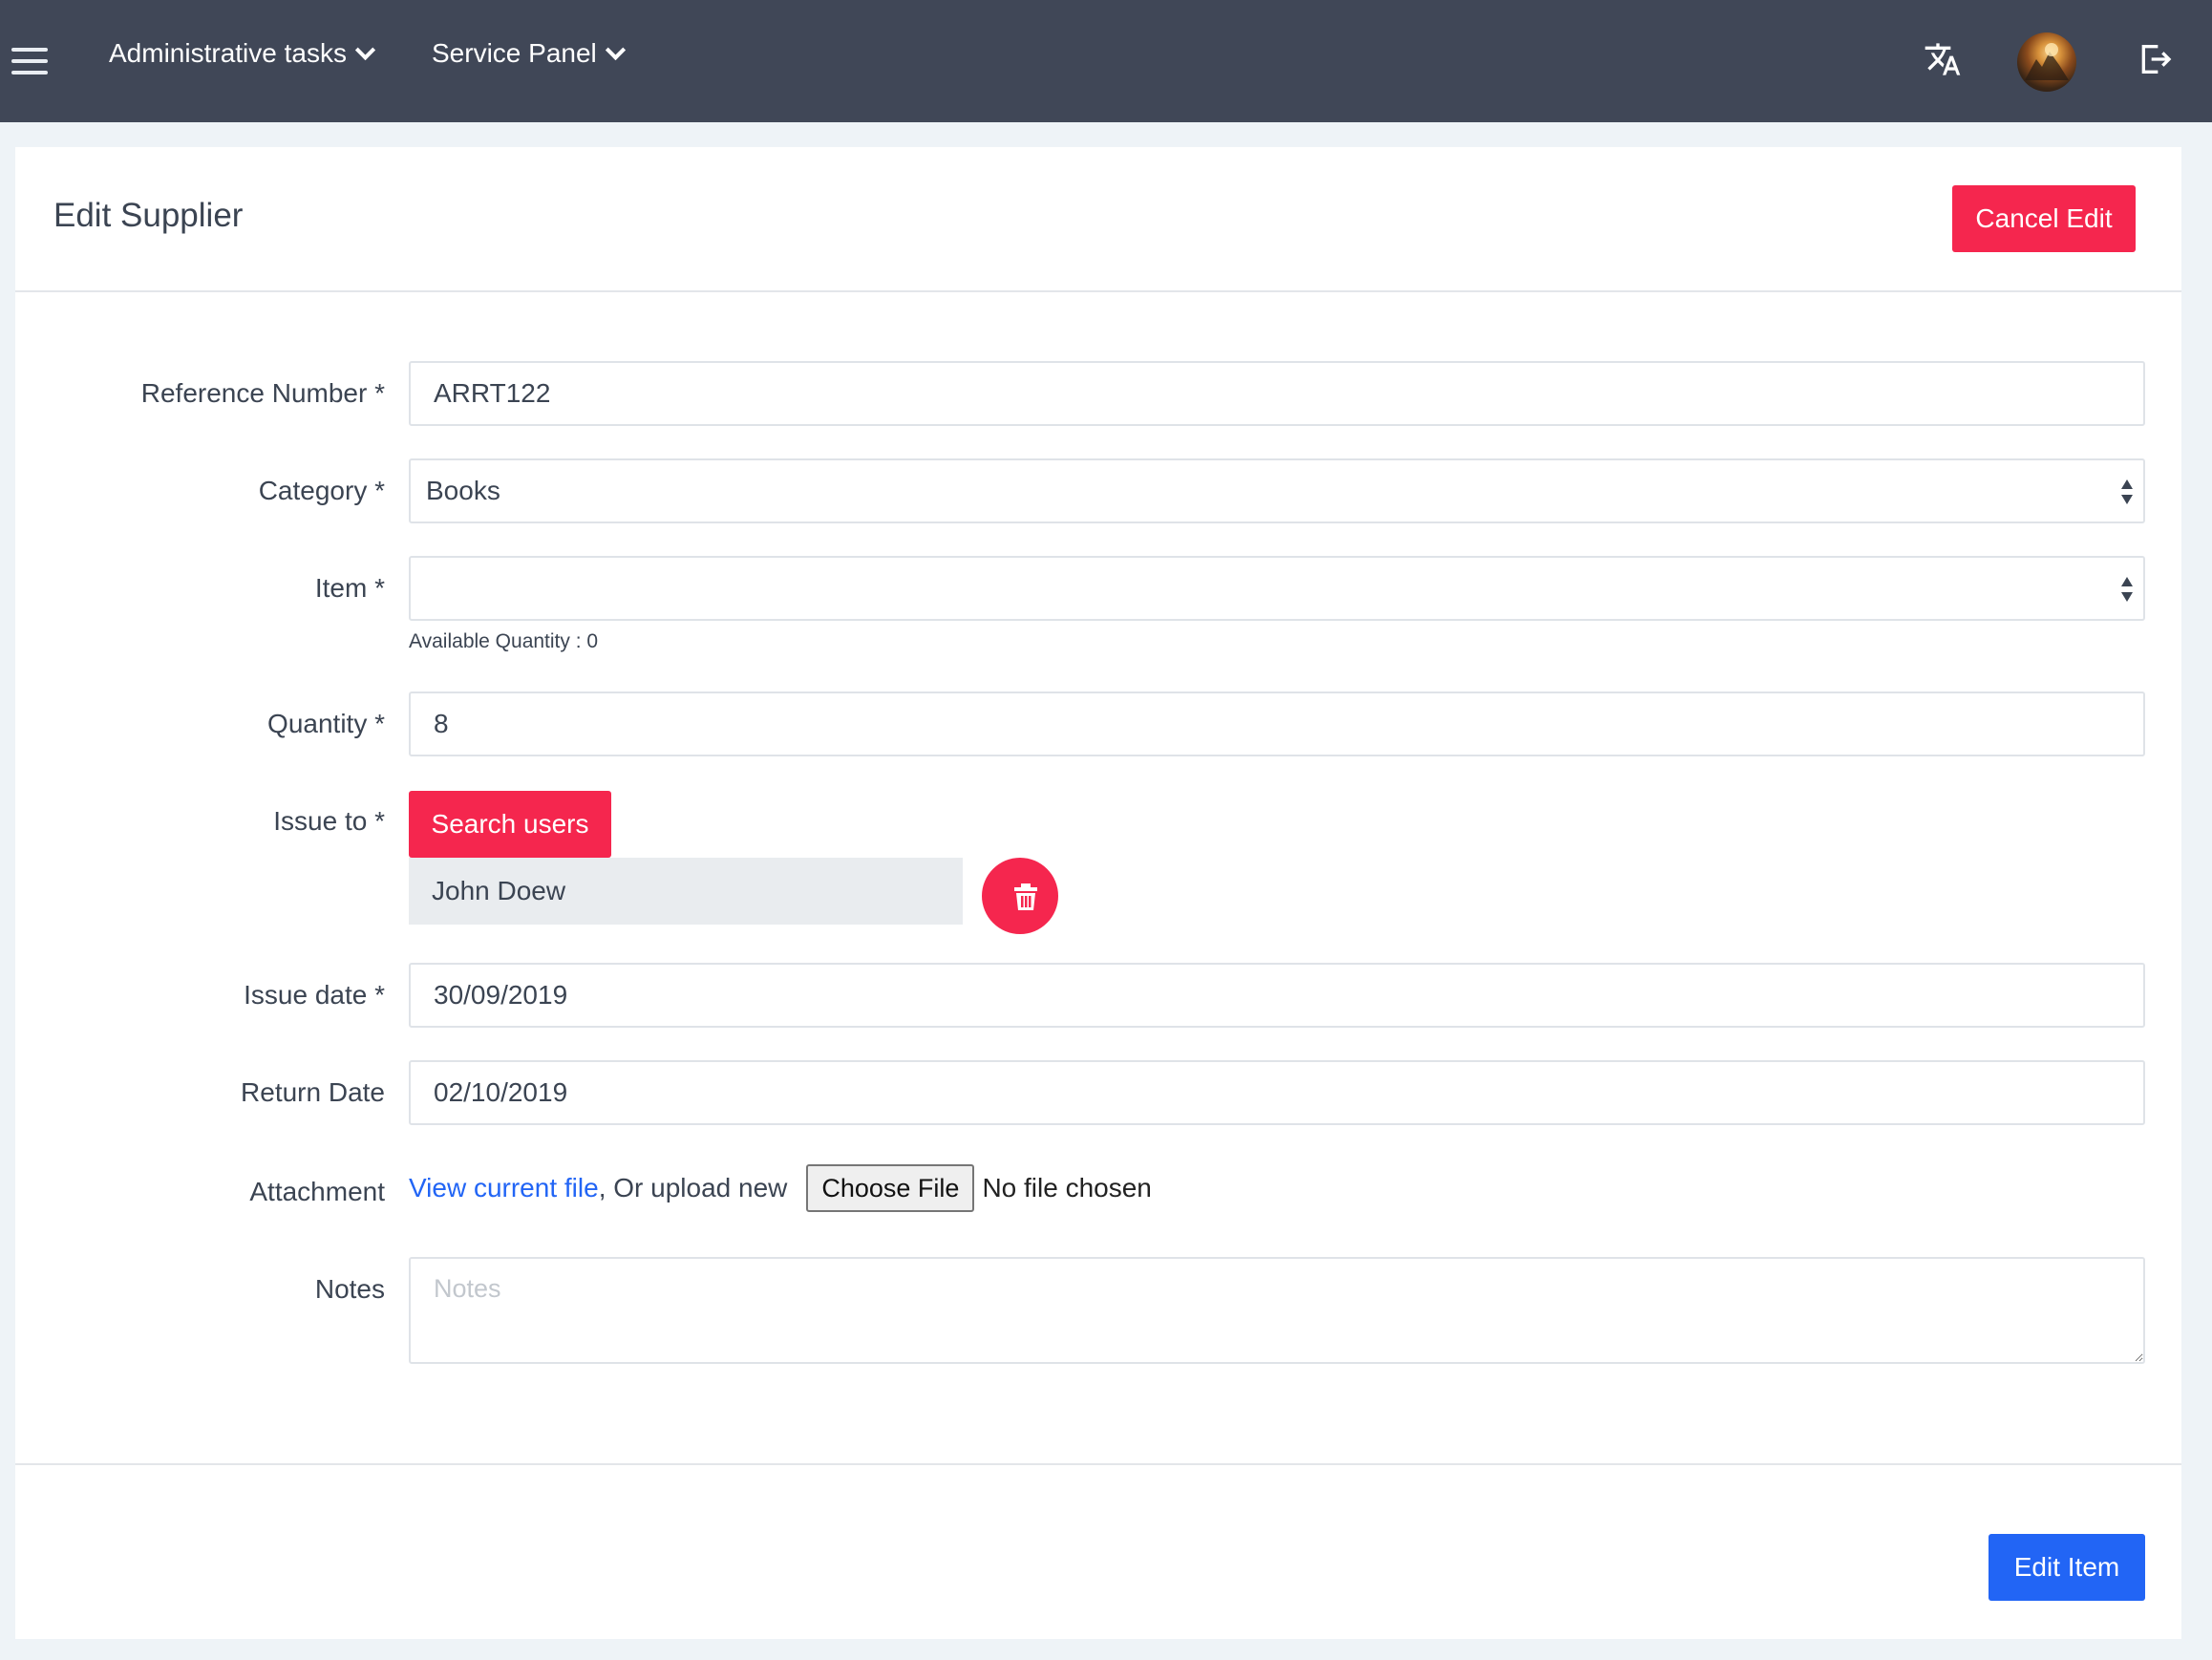 The height and width of the screenshot is (1660, 2212). I want to click on notes-label: Notes, so click(349, 1289).